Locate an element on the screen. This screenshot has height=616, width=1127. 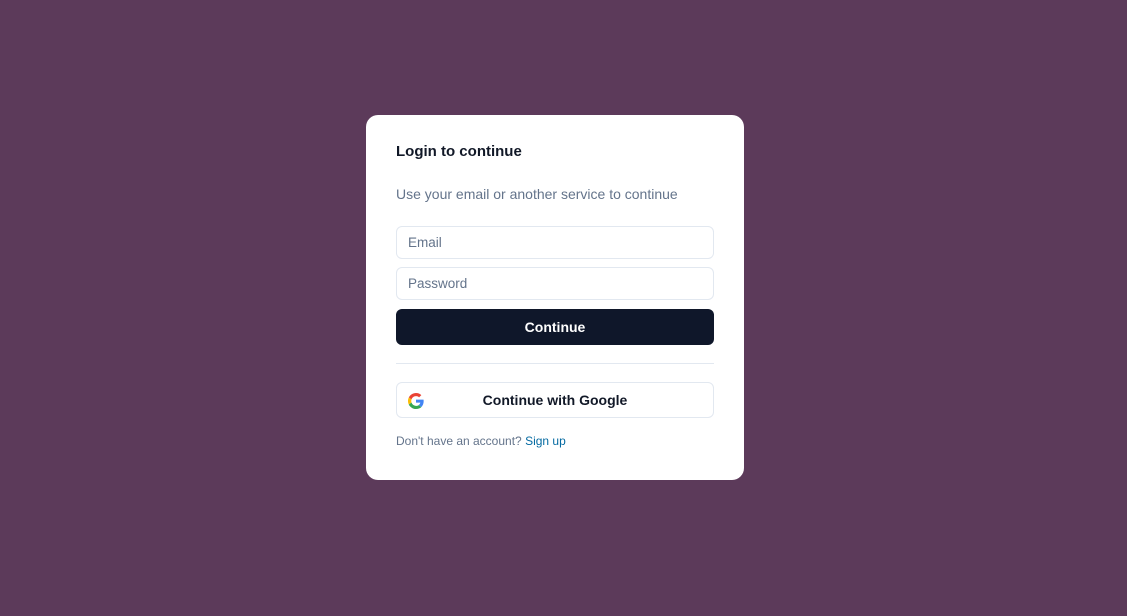
continue-button: Continue is located at coordinates (555, 327).